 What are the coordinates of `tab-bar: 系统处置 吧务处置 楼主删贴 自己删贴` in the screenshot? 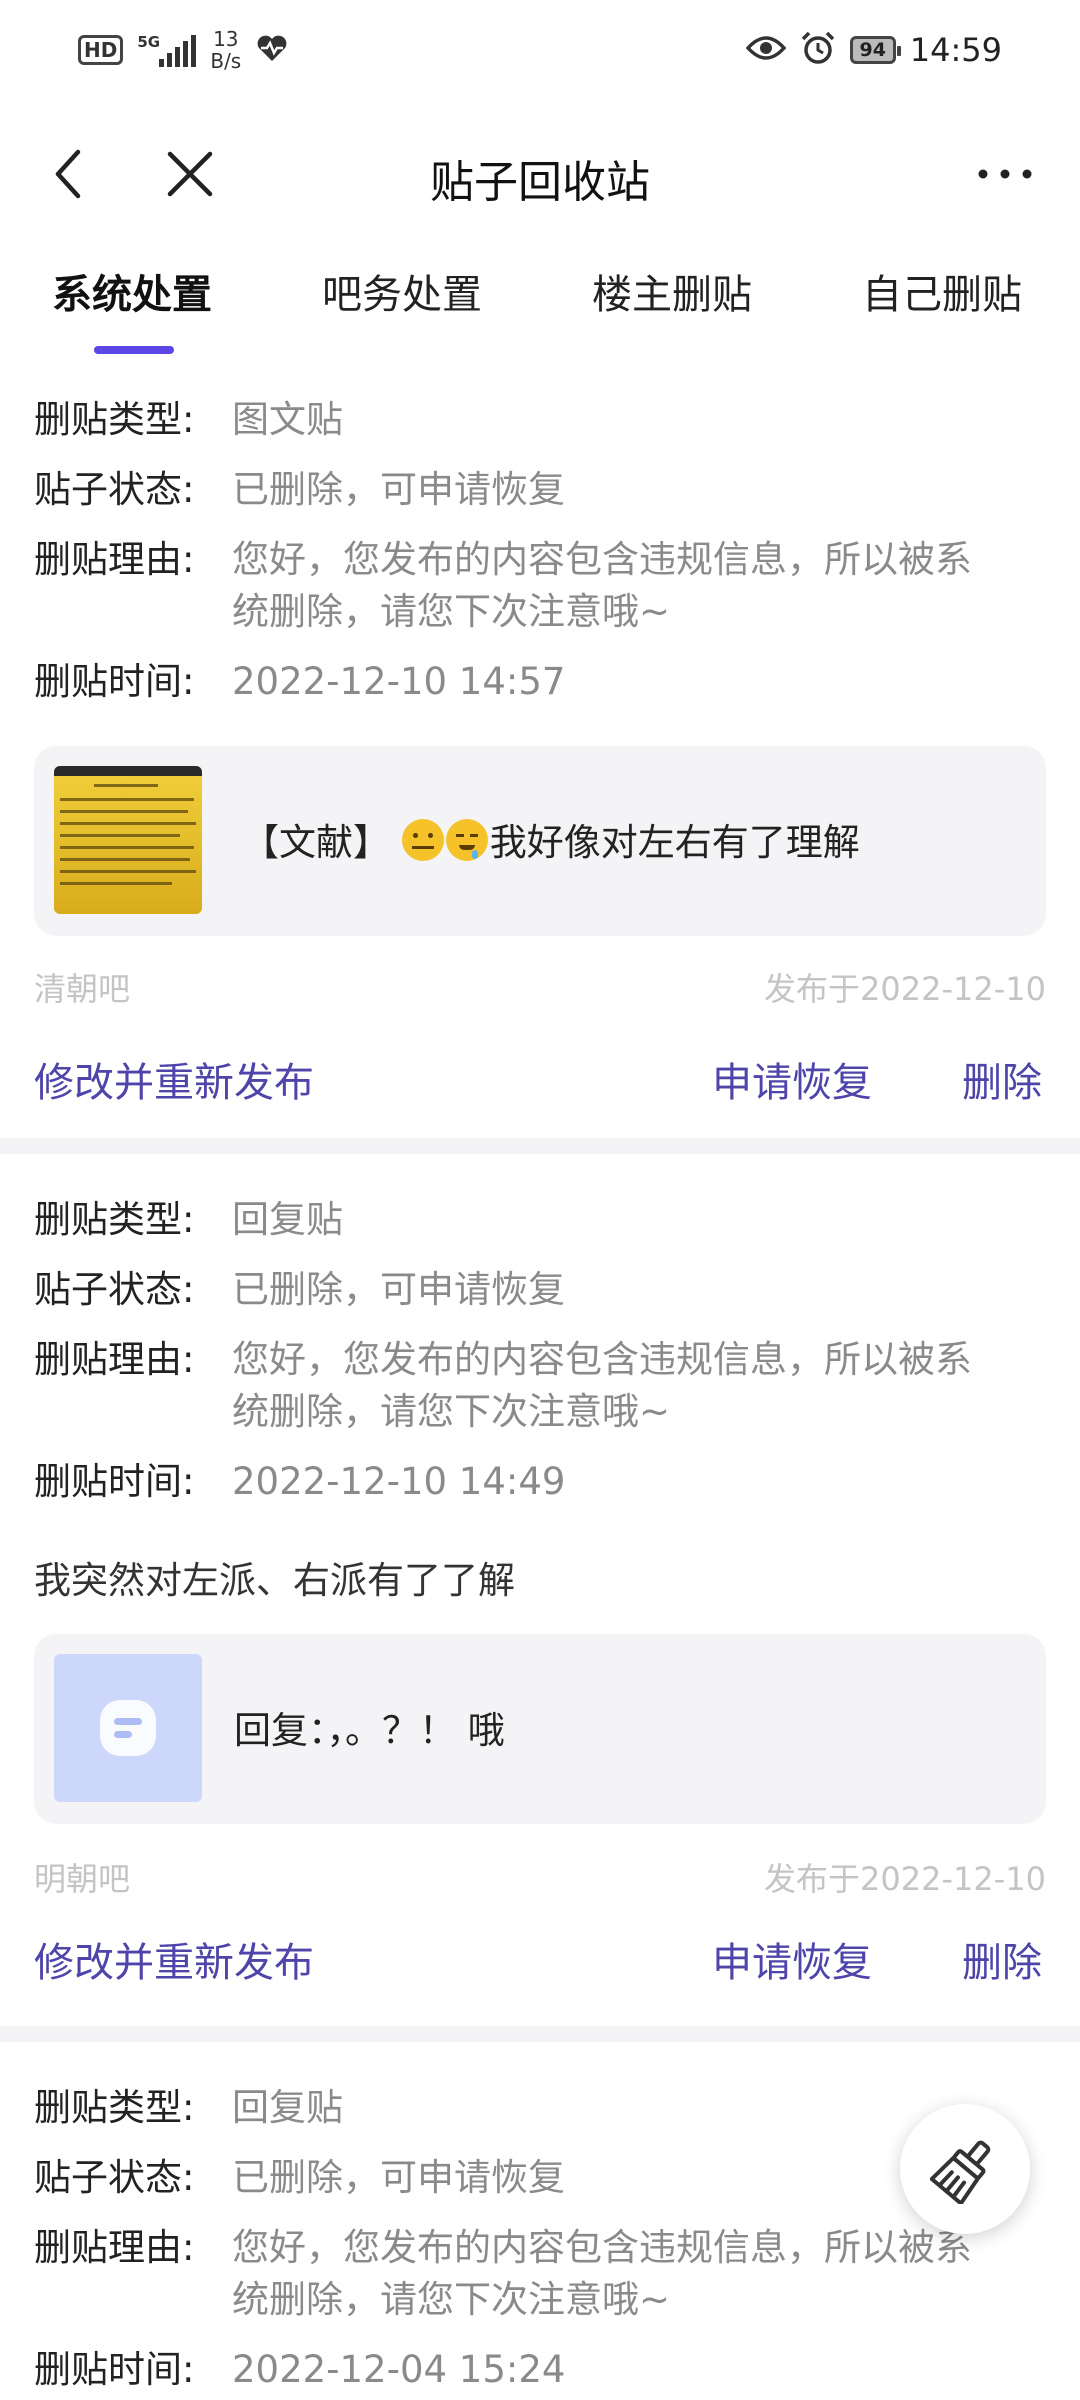 It's located at (540, 312).